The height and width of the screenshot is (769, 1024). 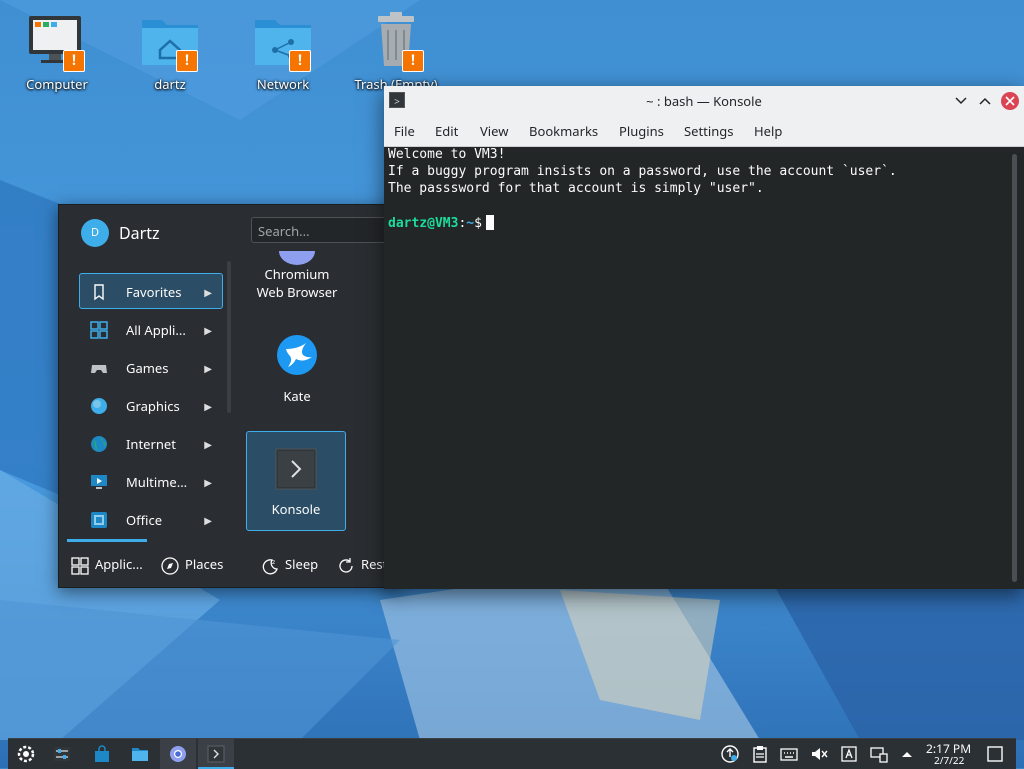 I want to click on category-office: Office ▶, so click(x=151, y=519).